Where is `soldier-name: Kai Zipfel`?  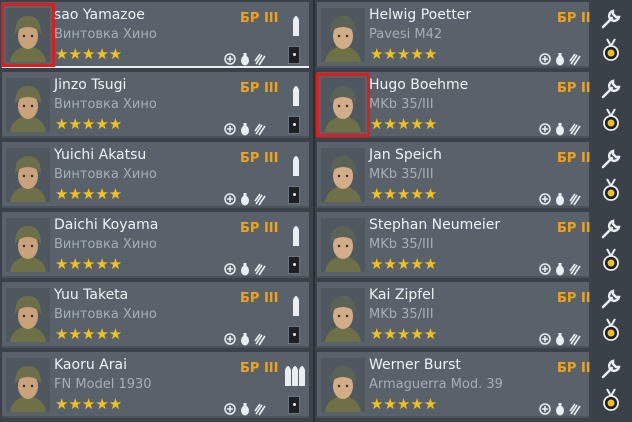
soldier-name: Kai Zipfel is located at coordinates (402, 295).